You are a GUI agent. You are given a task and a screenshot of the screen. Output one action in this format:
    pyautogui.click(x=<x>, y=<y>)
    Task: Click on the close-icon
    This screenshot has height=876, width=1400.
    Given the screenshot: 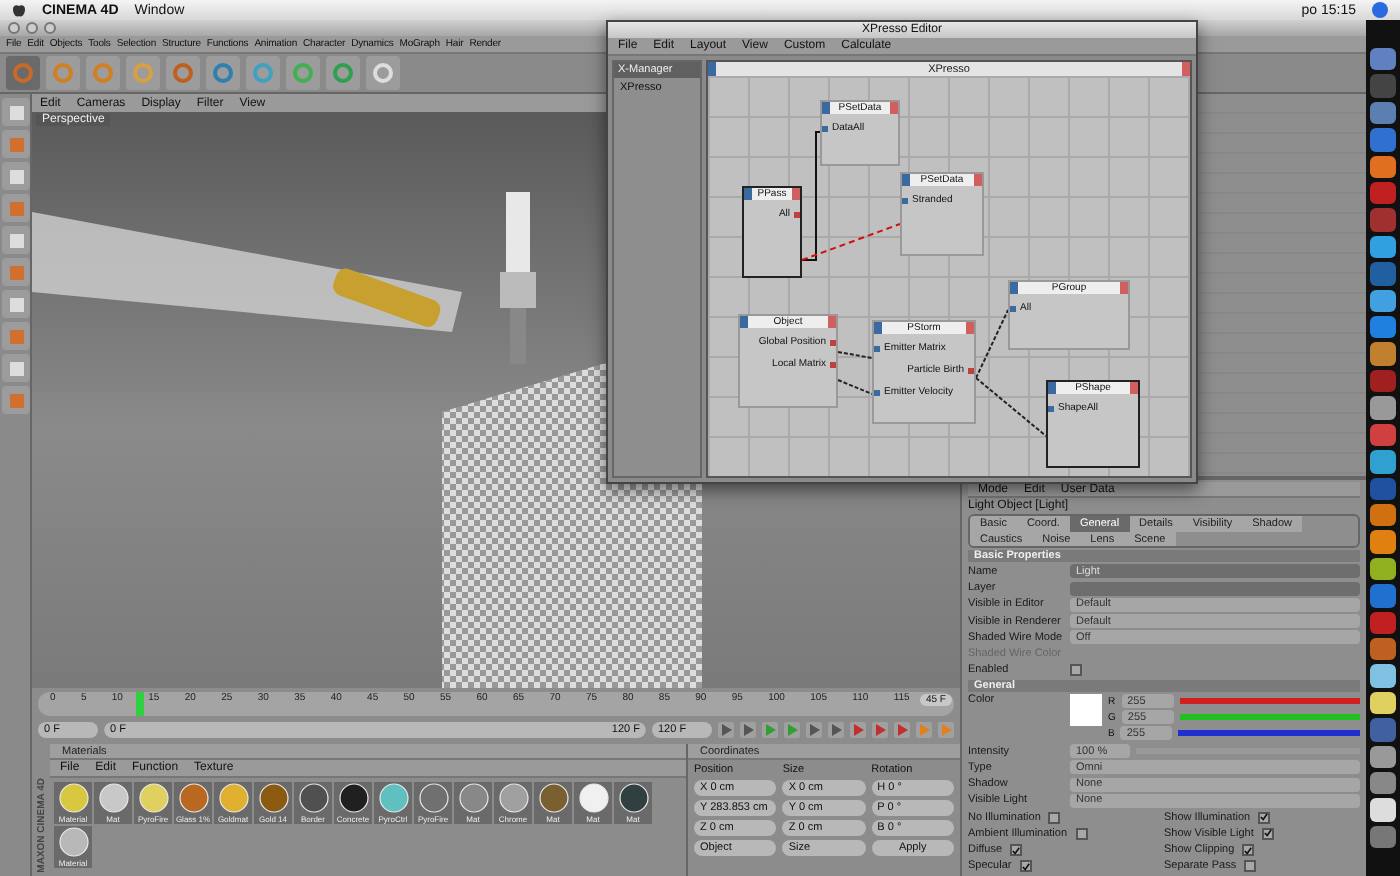 What is the action you would take?
    pyautogui.click(x=14, y=28)
    